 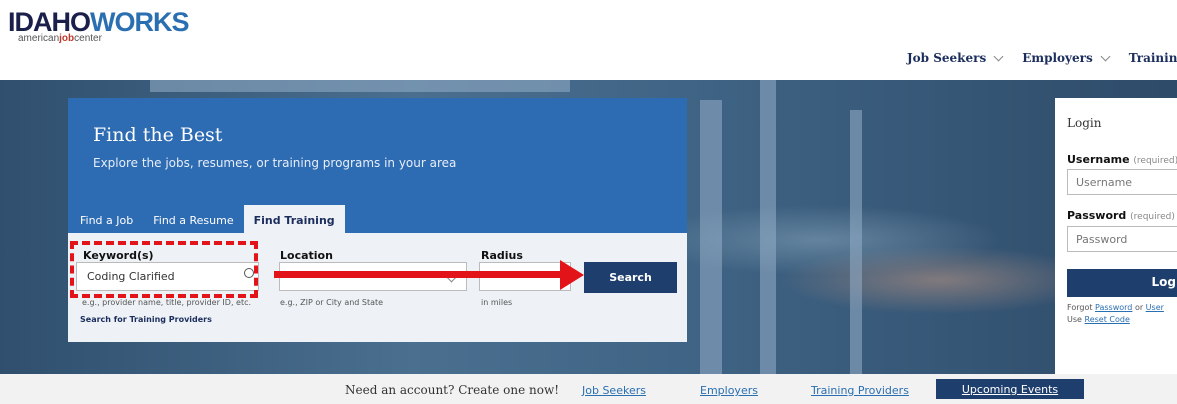 I want to click on location-label: Location, so click(x=306, y=255).